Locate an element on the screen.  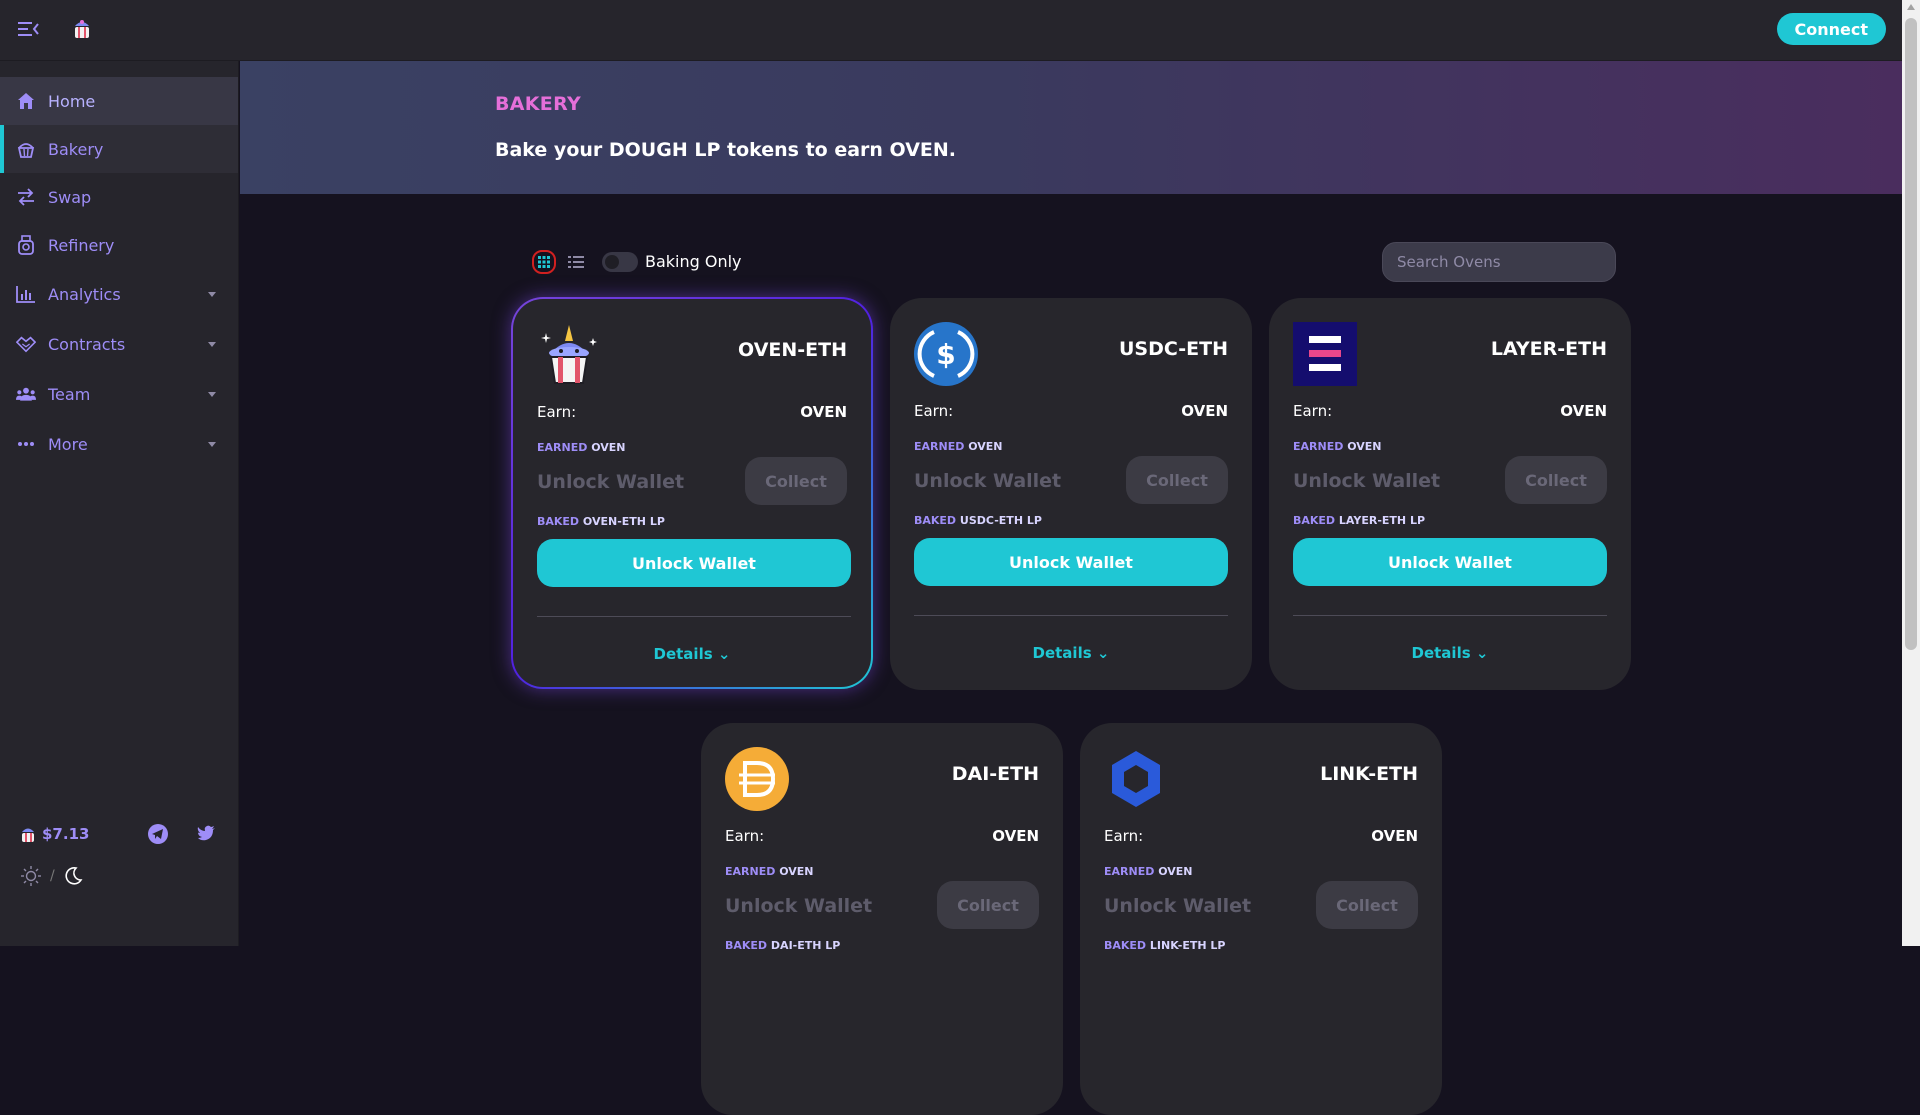
usdc-icon: $ is located at coordinates (946, 354).